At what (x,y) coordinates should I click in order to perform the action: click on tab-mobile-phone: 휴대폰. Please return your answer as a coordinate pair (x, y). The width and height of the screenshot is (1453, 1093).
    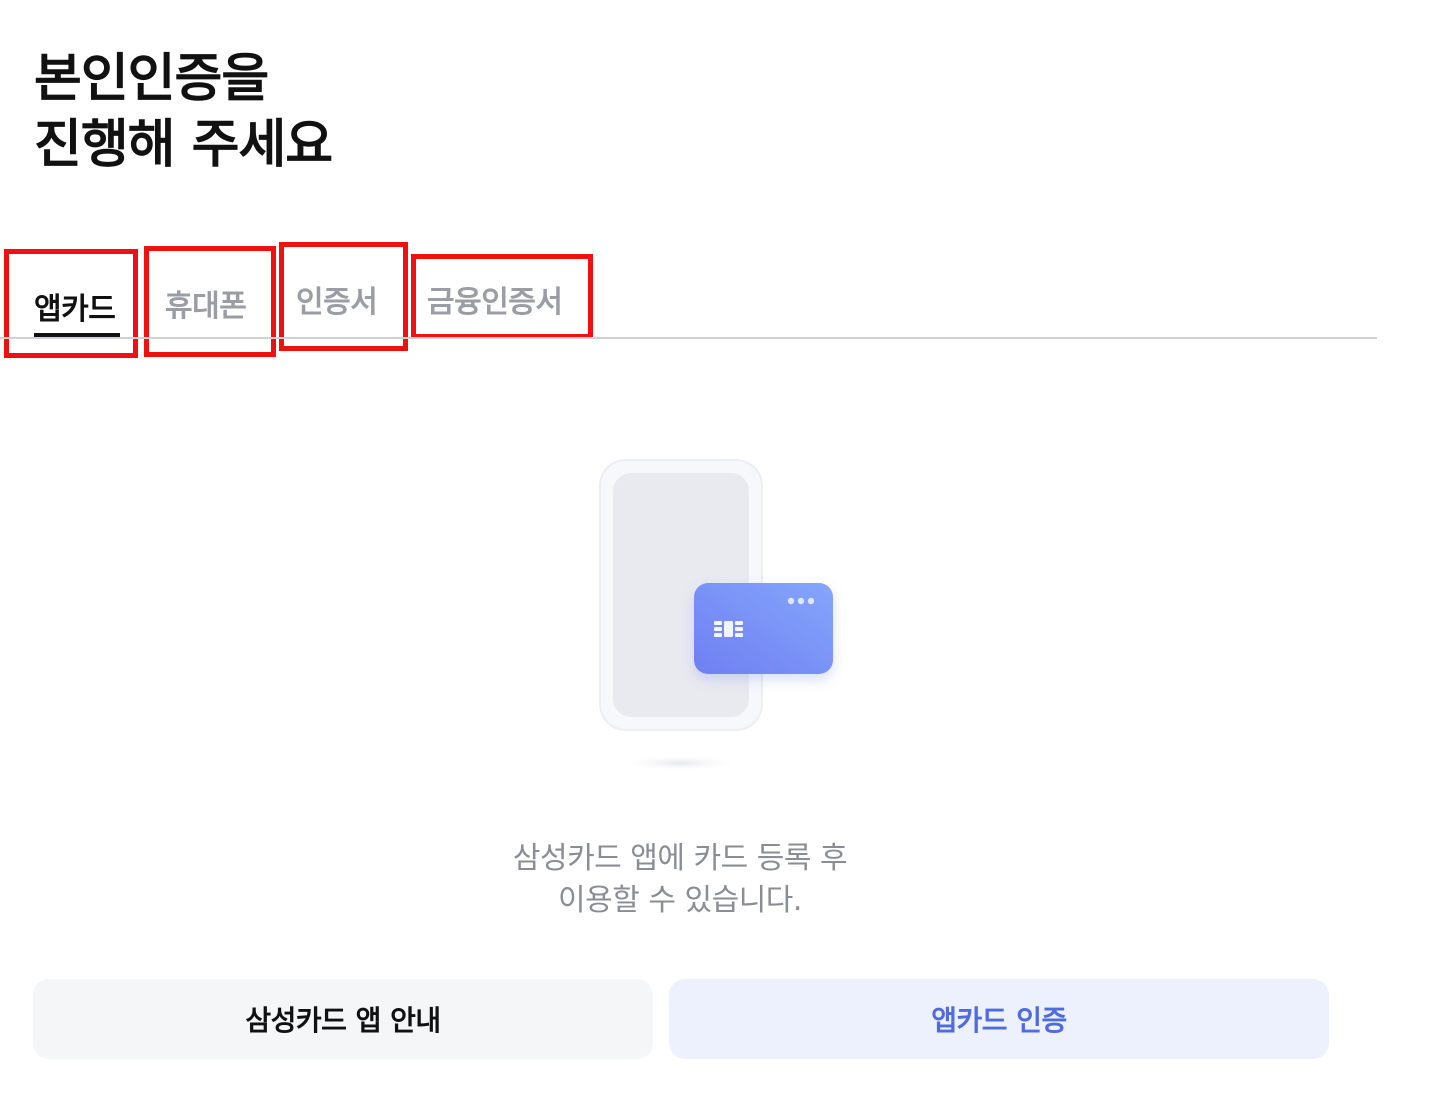
    Looking at the image, I should click on (210, 301).